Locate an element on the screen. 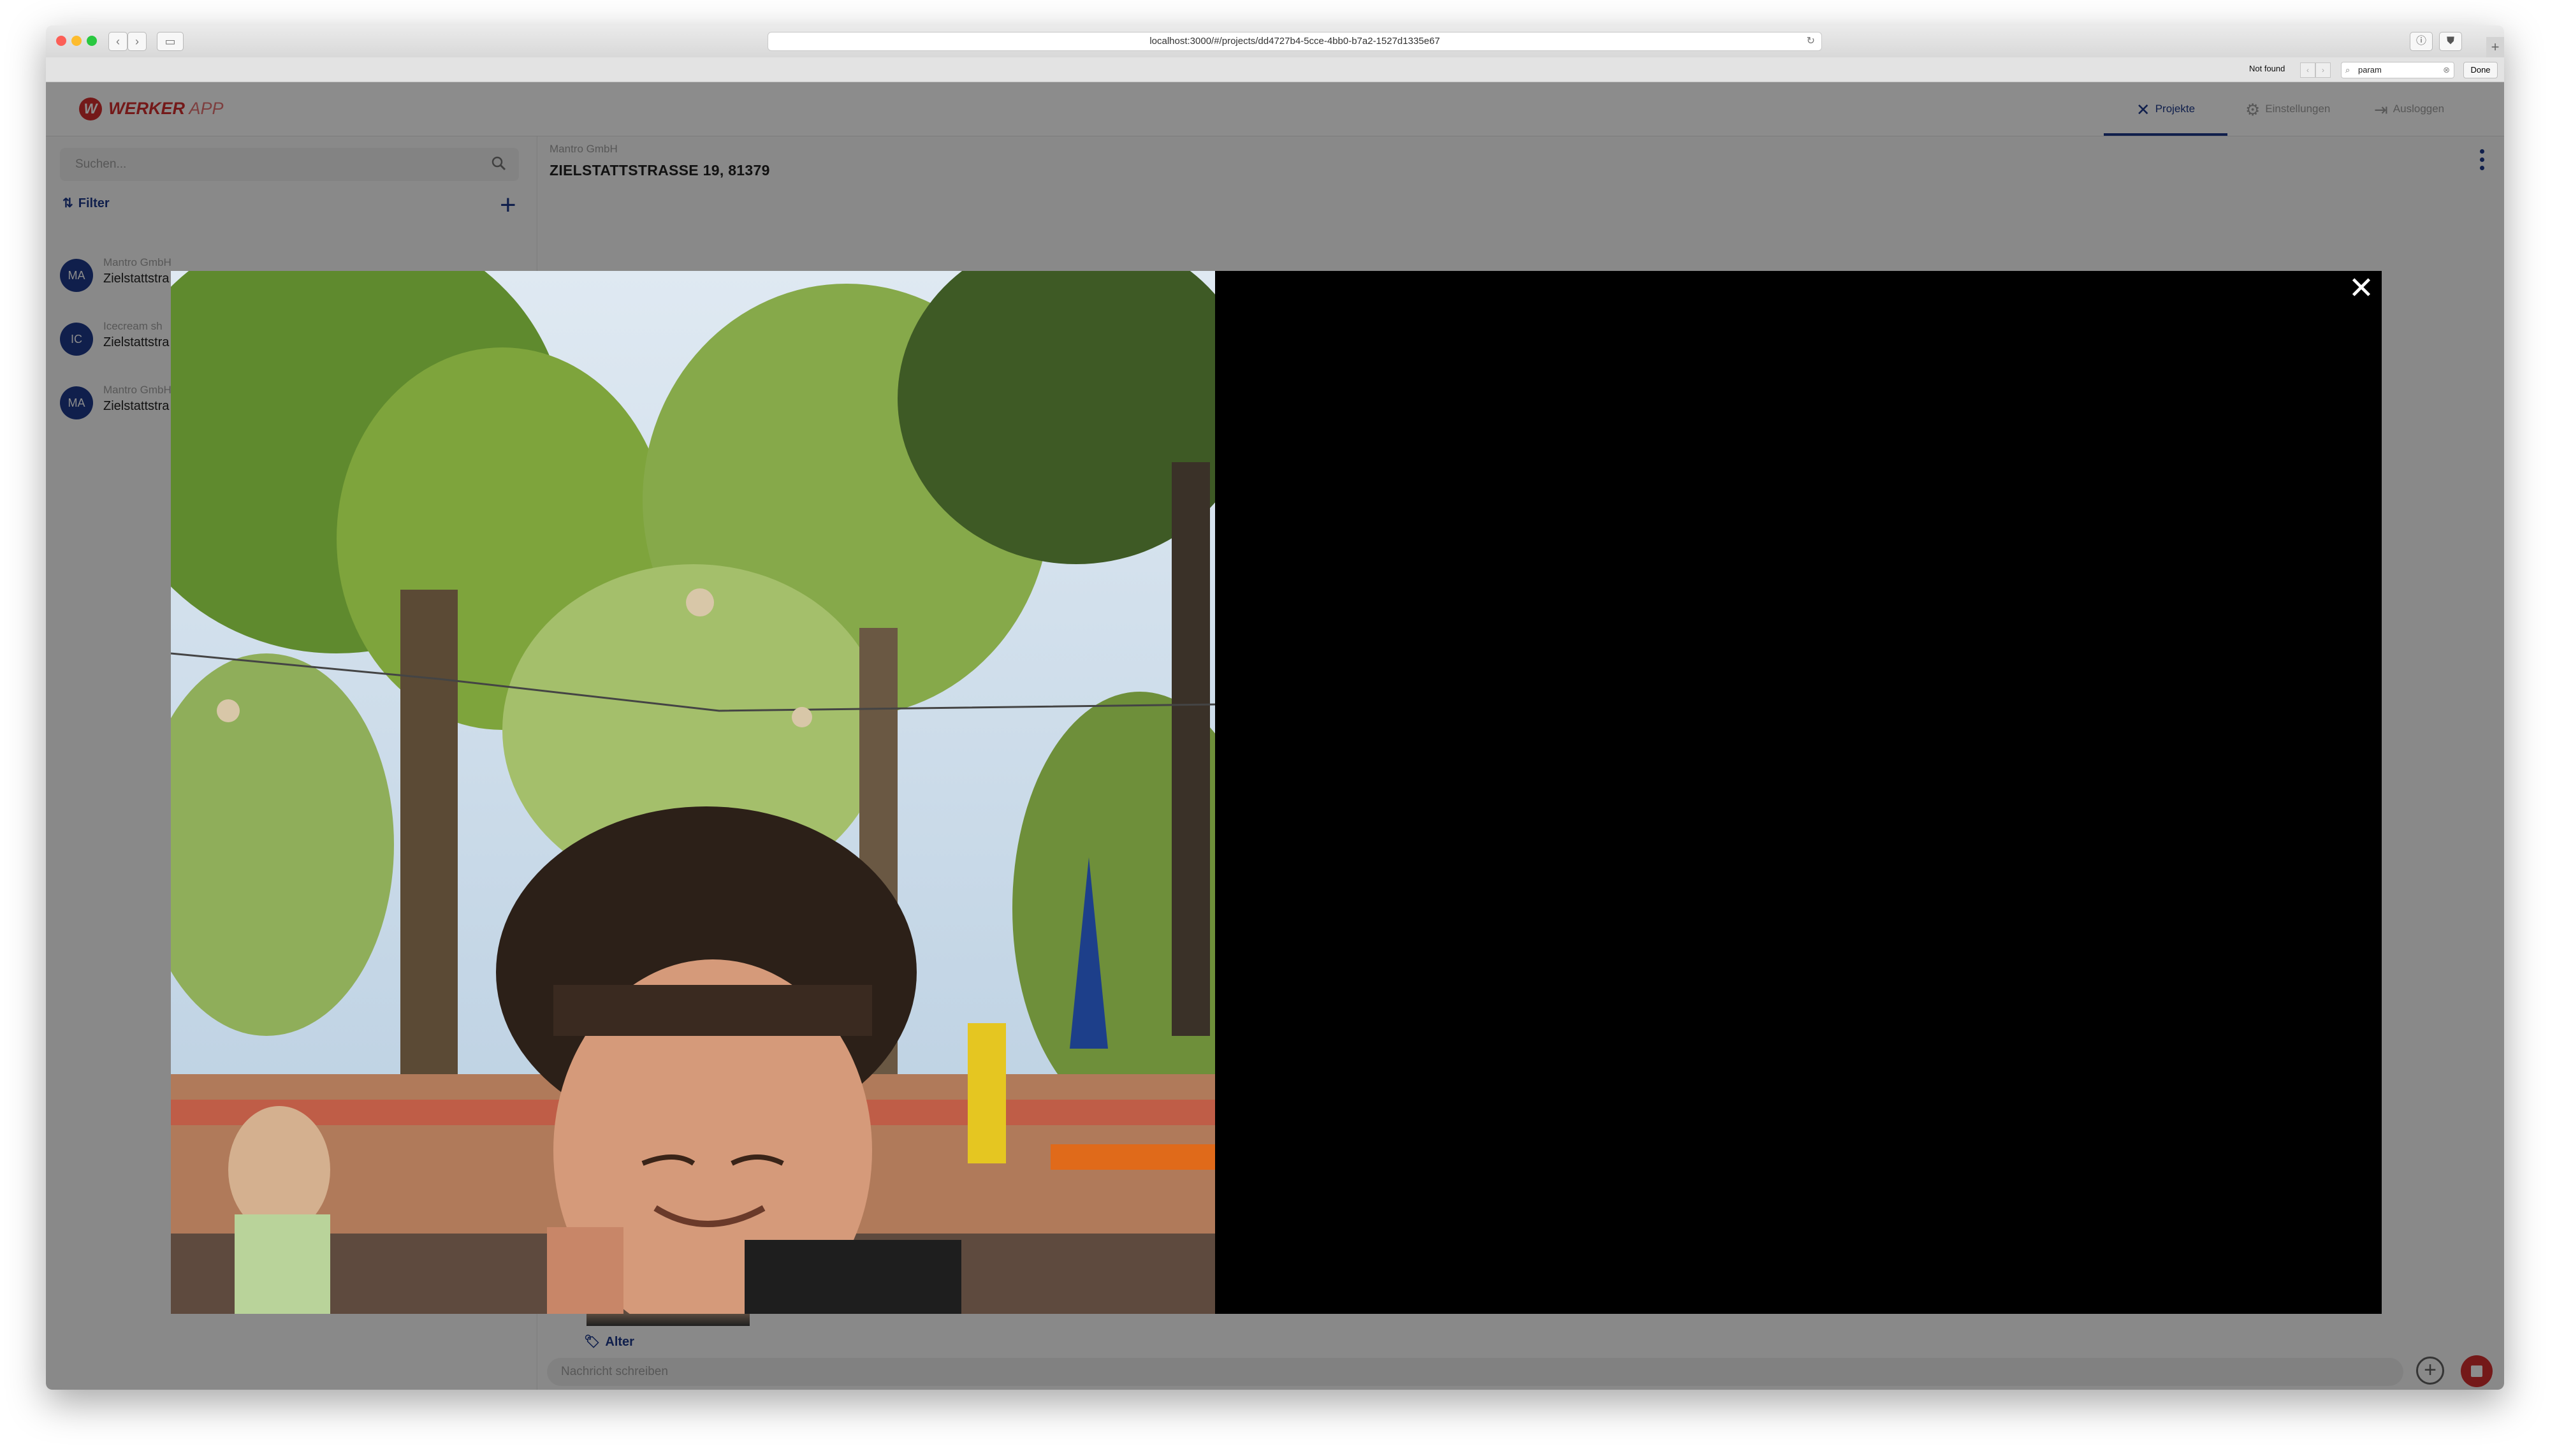  find-done-button: Done is located at coordinates (2480, 70).